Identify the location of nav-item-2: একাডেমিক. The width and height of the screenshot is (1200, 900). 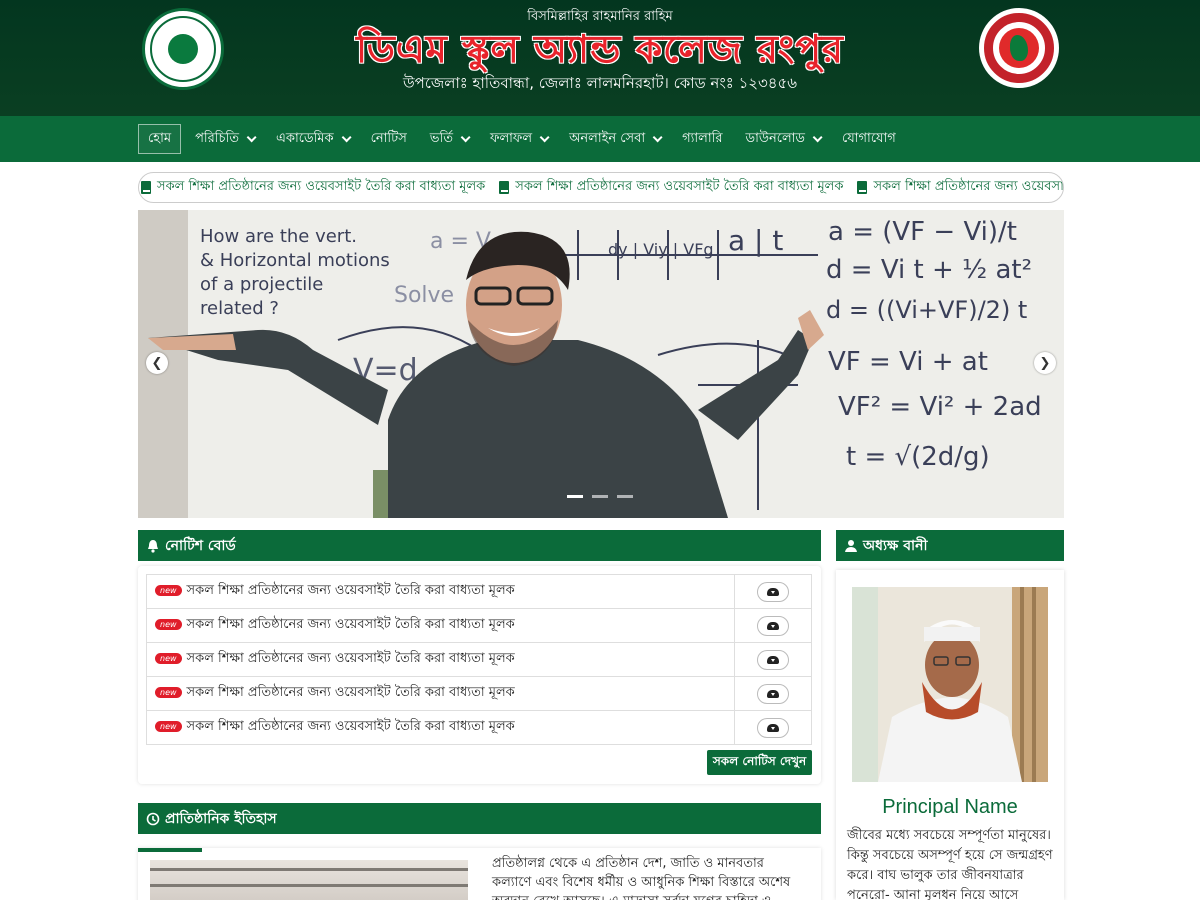
(312, 139).